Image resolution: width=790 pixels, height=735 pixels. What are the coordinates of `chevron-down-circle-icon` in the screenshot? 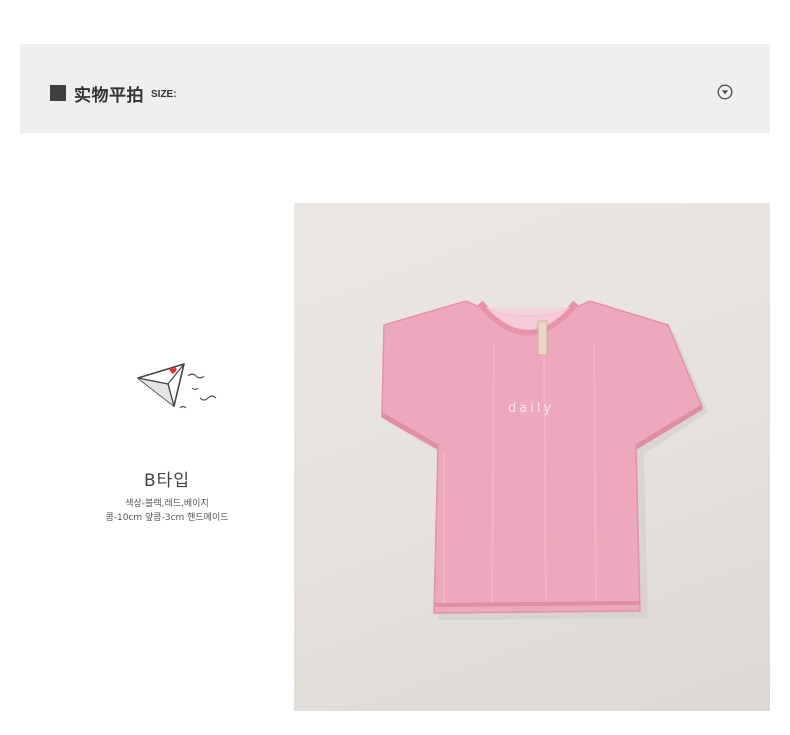 It's located at (725, 92).